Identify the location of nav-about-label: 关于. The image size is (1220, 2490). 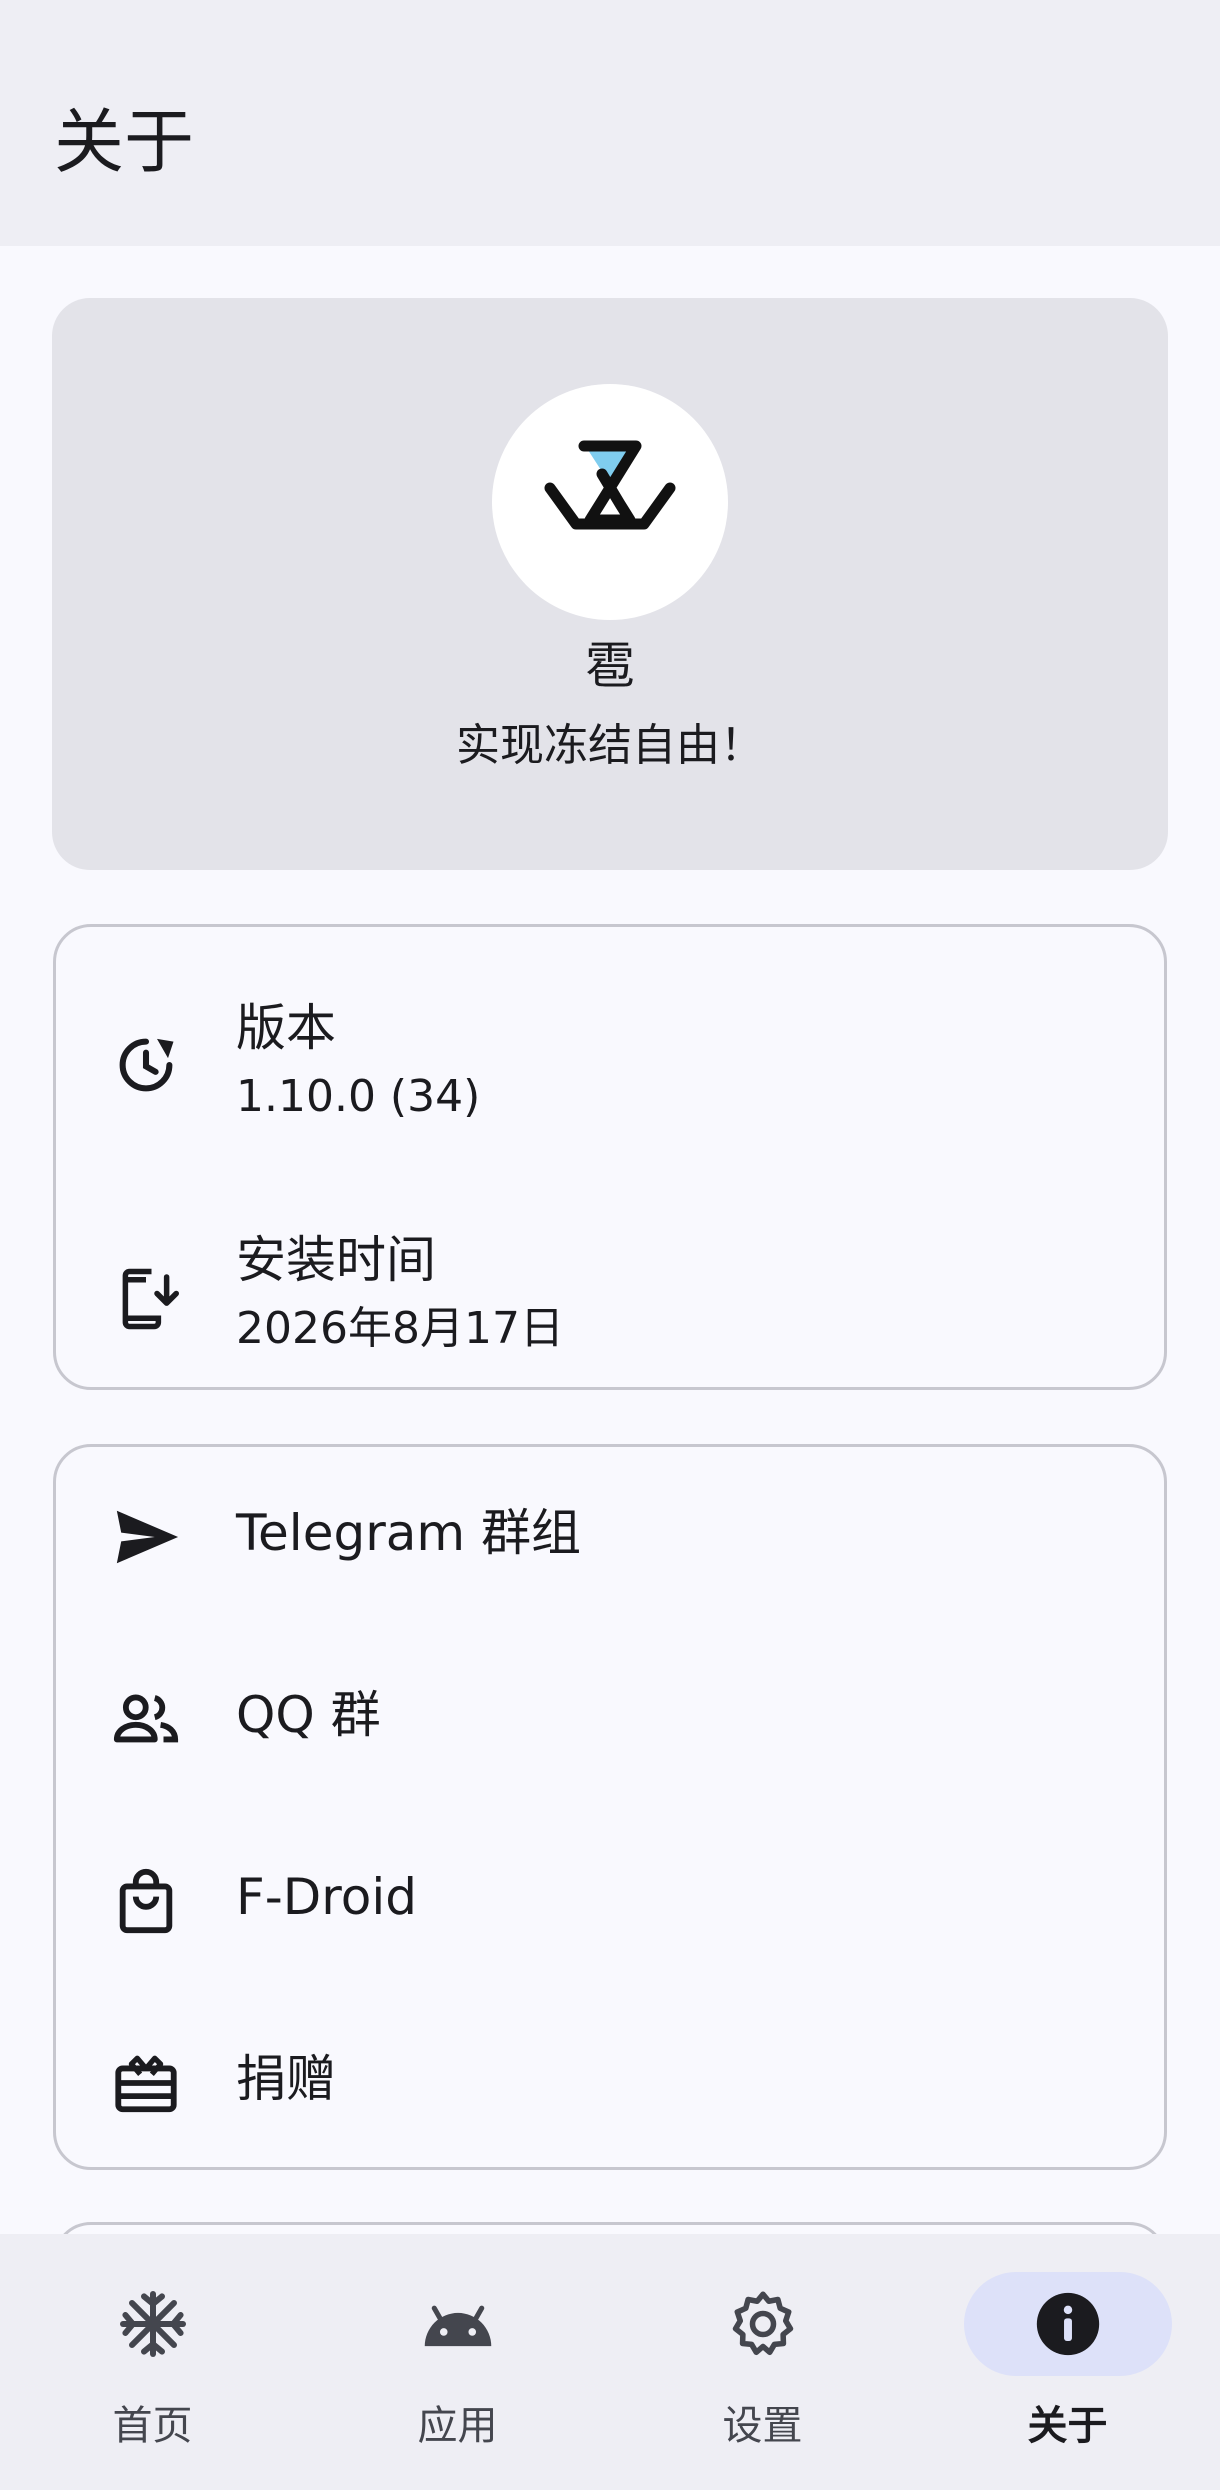
(1067, 2426).